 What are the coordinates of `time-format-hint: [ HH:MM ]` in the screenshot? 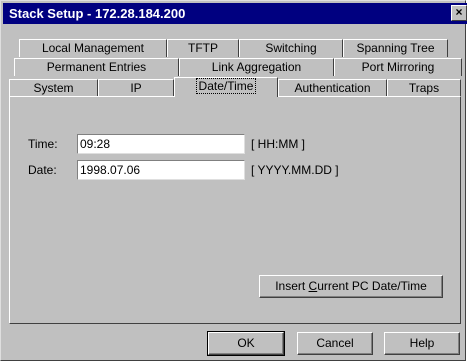 It's located at (278, 144).